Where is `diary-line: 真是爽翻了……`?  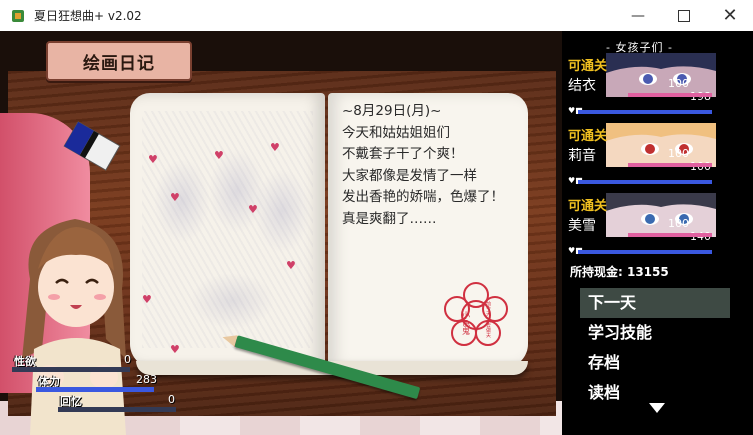 diary-line: 真是爽翻了…… is located at coordinates (389, 218).